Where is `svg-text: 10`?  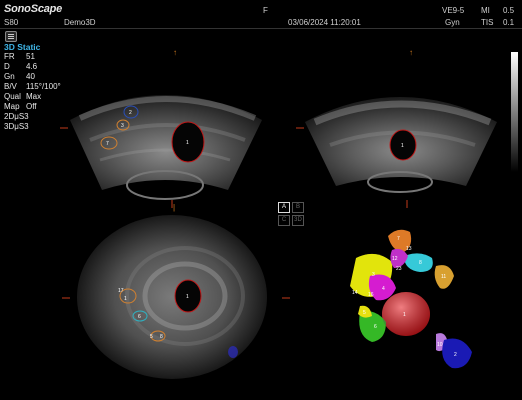 svg-text: 10 is located at coordinates (440, 345).